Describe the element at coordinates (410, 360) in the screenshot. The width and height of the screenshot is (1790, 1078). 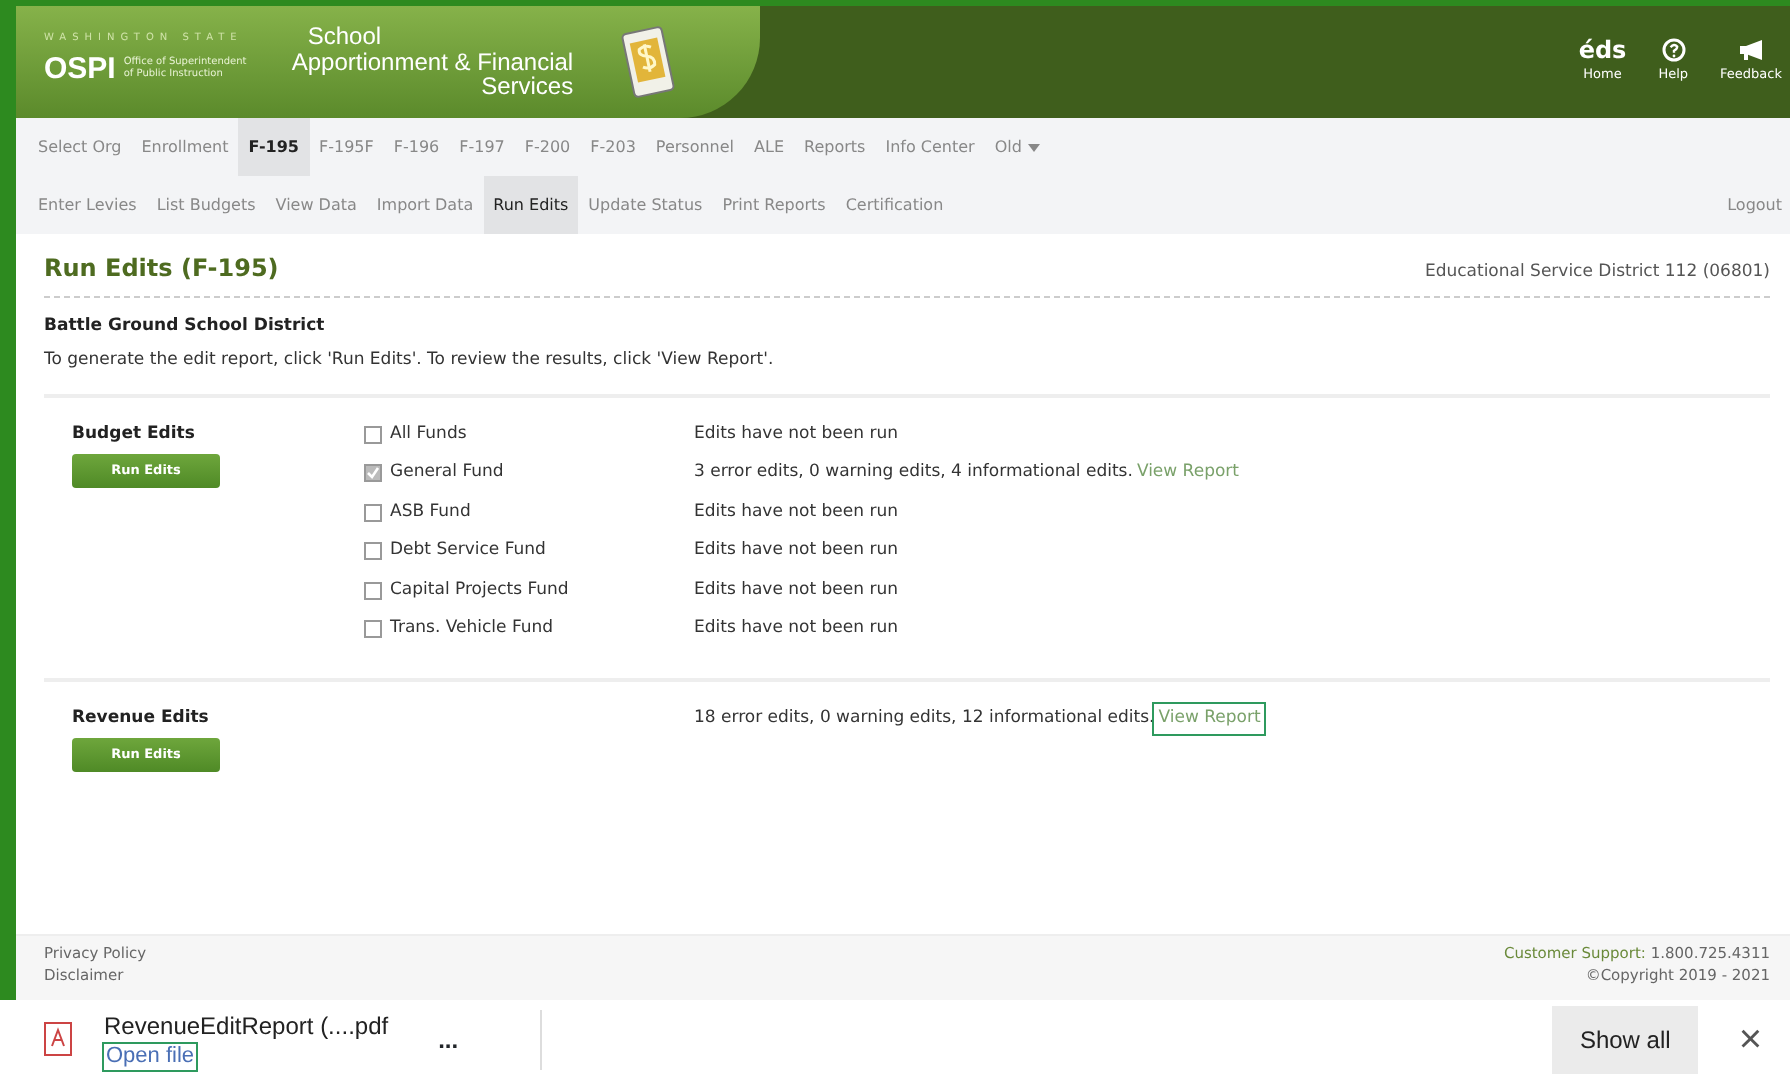
I see `instructions-text: To generate the edit report, click 'Run Edits'. To review the results, click 'View Report'.` at that location.